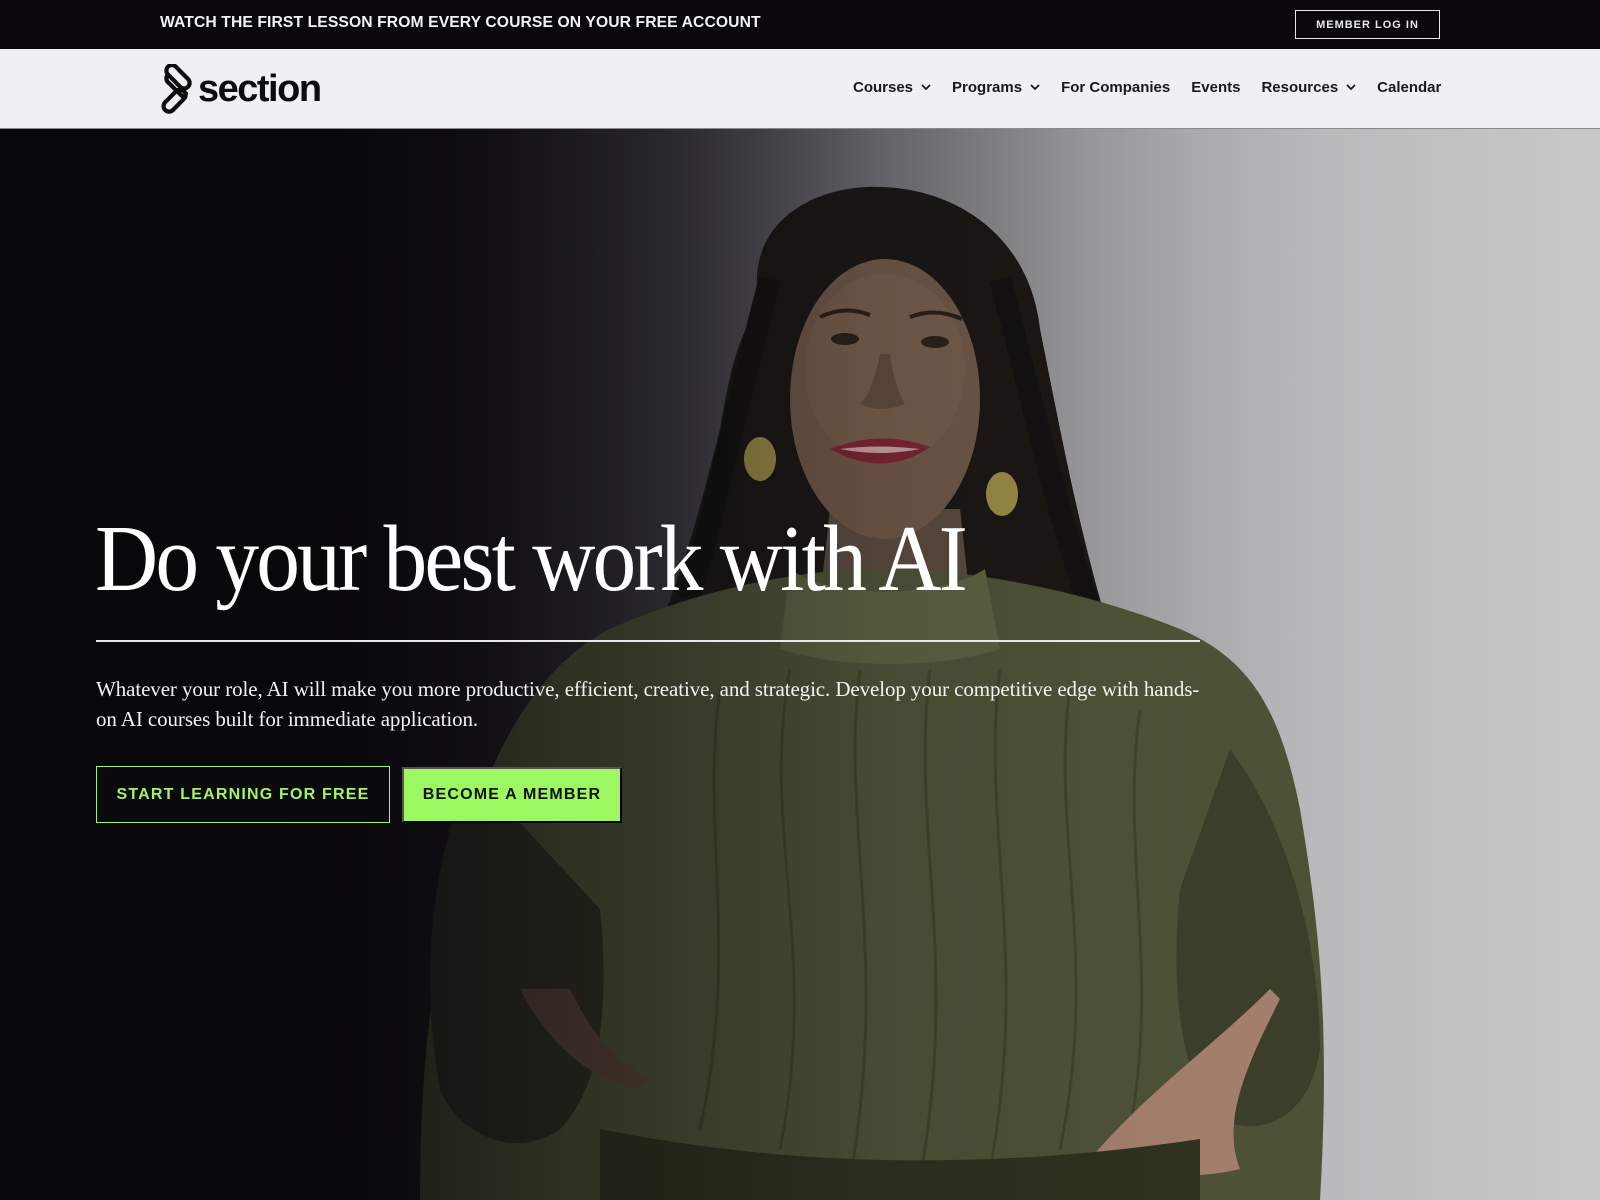  I want to click on nav-item-label: For Companies, so click(1116, 87).